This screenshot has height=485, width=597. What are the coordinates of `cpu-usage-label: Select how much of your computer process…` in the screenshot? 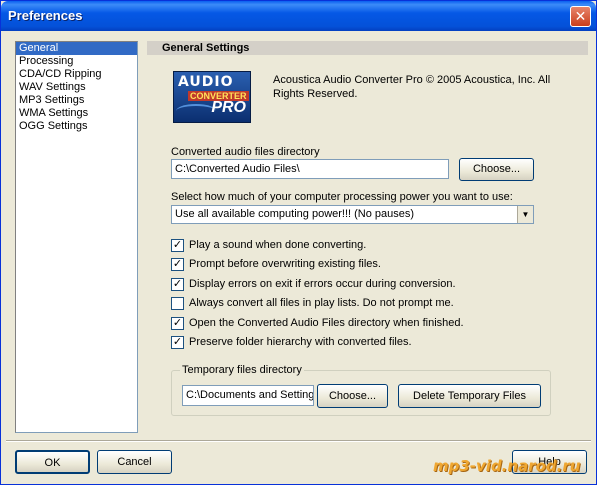 It's located at (342, 197).